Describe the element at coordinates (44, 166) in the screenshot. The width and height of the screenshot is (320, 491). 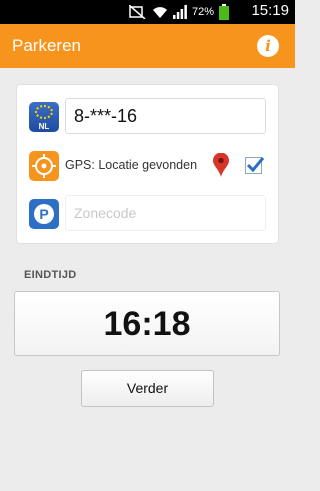
I see `gps-crosshair-icon` at that location.